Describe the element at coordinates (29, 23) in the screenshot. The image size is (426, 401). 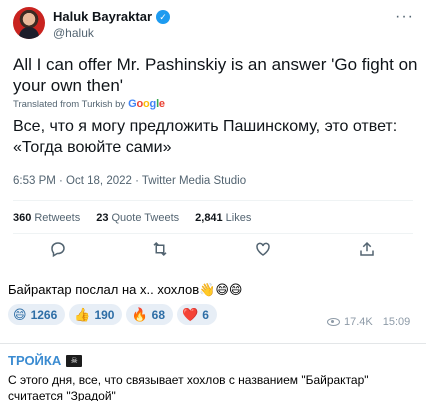
I see `avatar` at that location.